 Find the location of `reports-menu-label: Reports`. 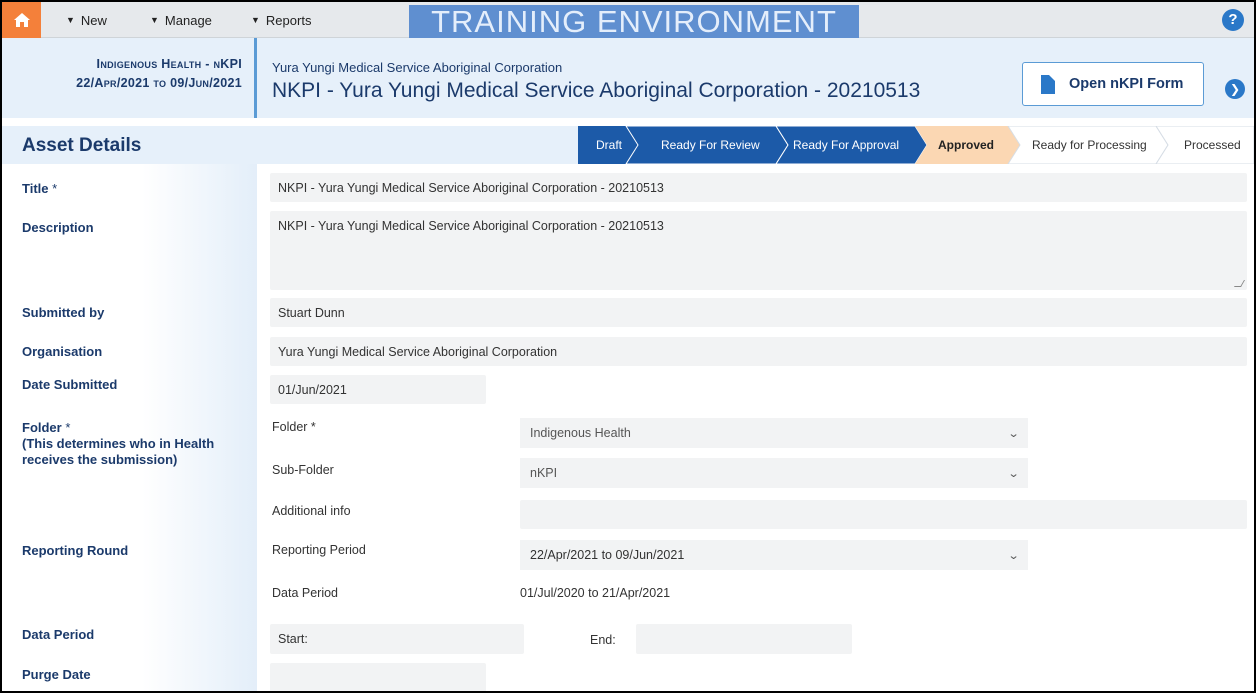

reports-menu-label: Reports is located at coordinates (288, 20).